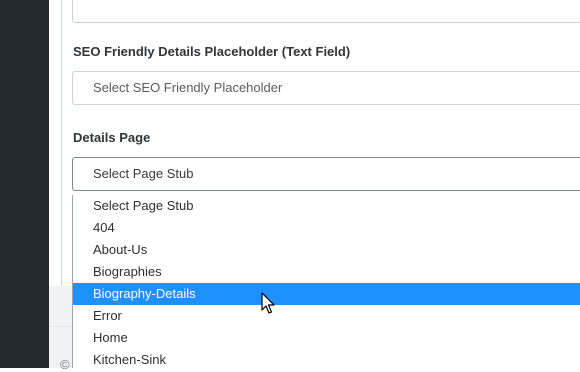 Image resolution: width=580 pixels, height=372 pixels. Describe the element at coordinates (326, 316) in the screenshot. I see `dropdown-option: Error` at that location.